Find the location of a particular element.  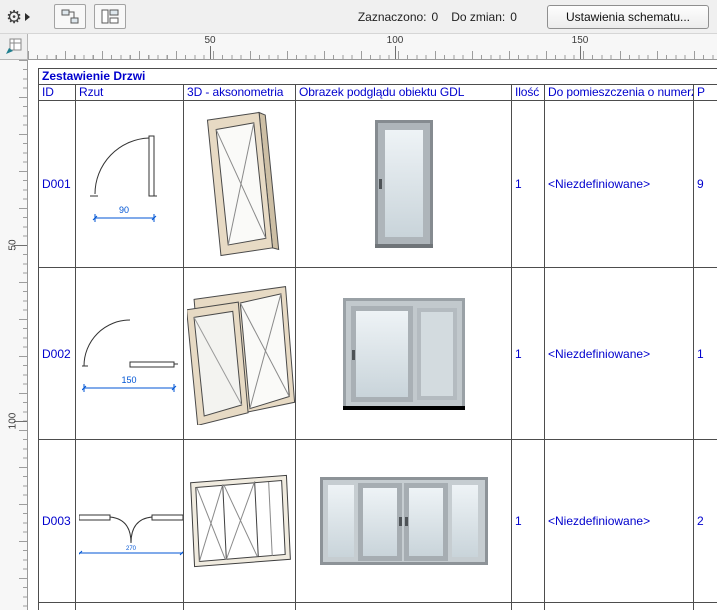

col-header-id: ID is located at coordinates (57, 92).